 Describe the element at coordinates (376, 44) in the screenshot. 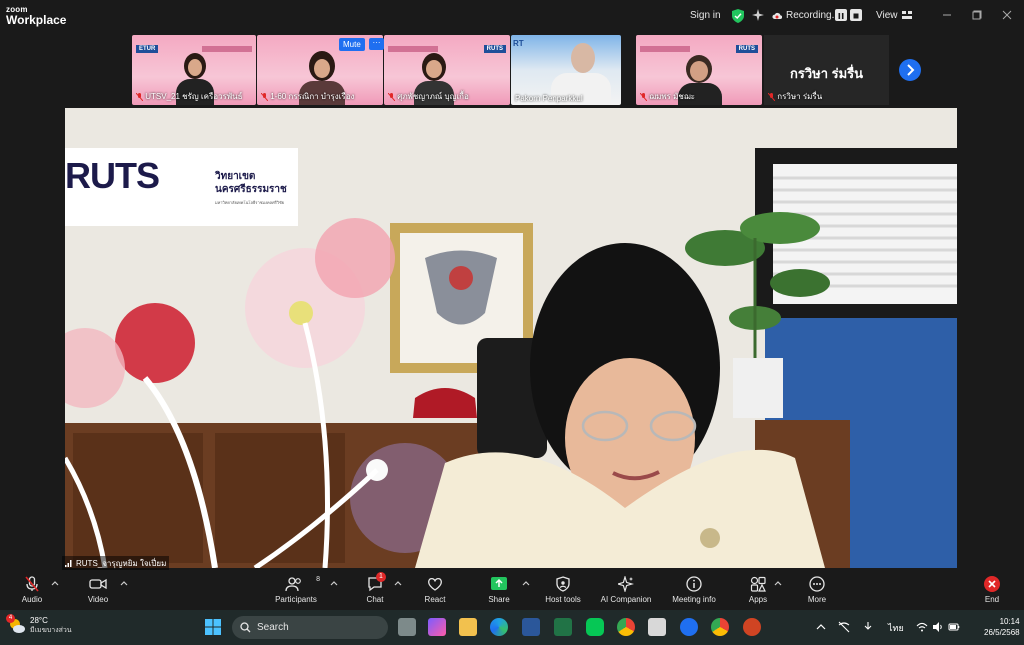

I see `more-options-button: ···` at that location.